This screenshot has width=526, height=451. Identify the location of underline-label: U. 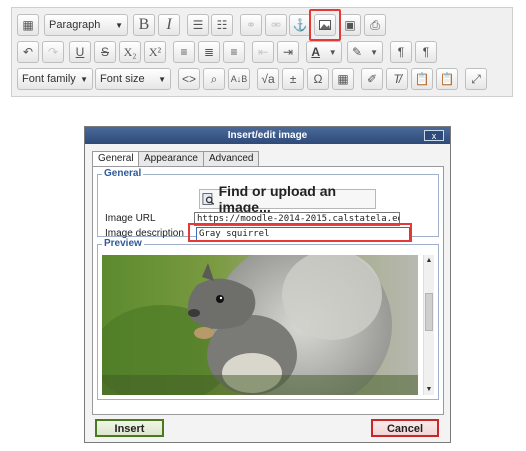
(80, 52).